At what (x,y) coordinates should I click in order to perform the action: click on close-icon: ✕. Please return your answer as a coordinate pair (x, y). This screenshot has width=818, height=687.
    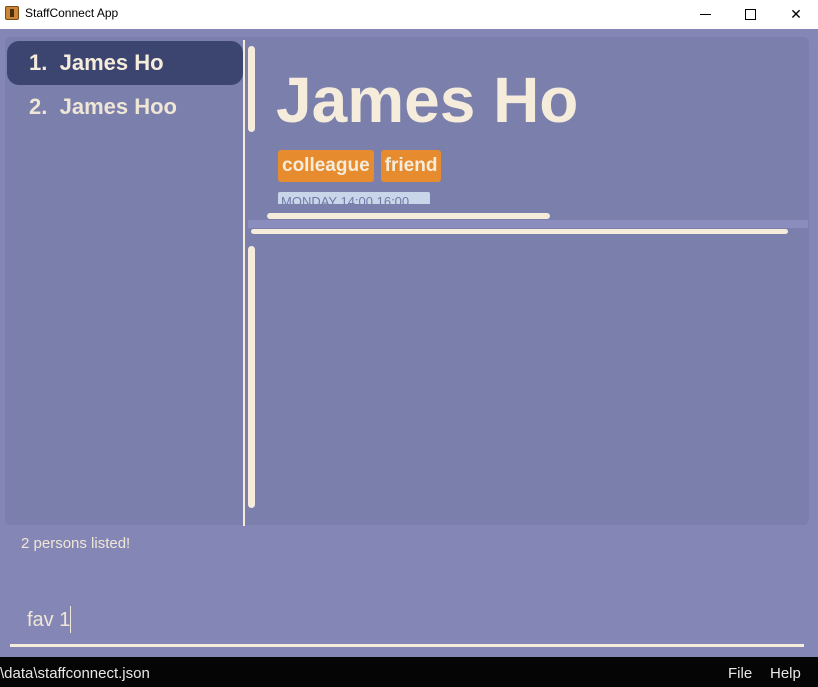
    Looking at the image, I should click on (796, 14).